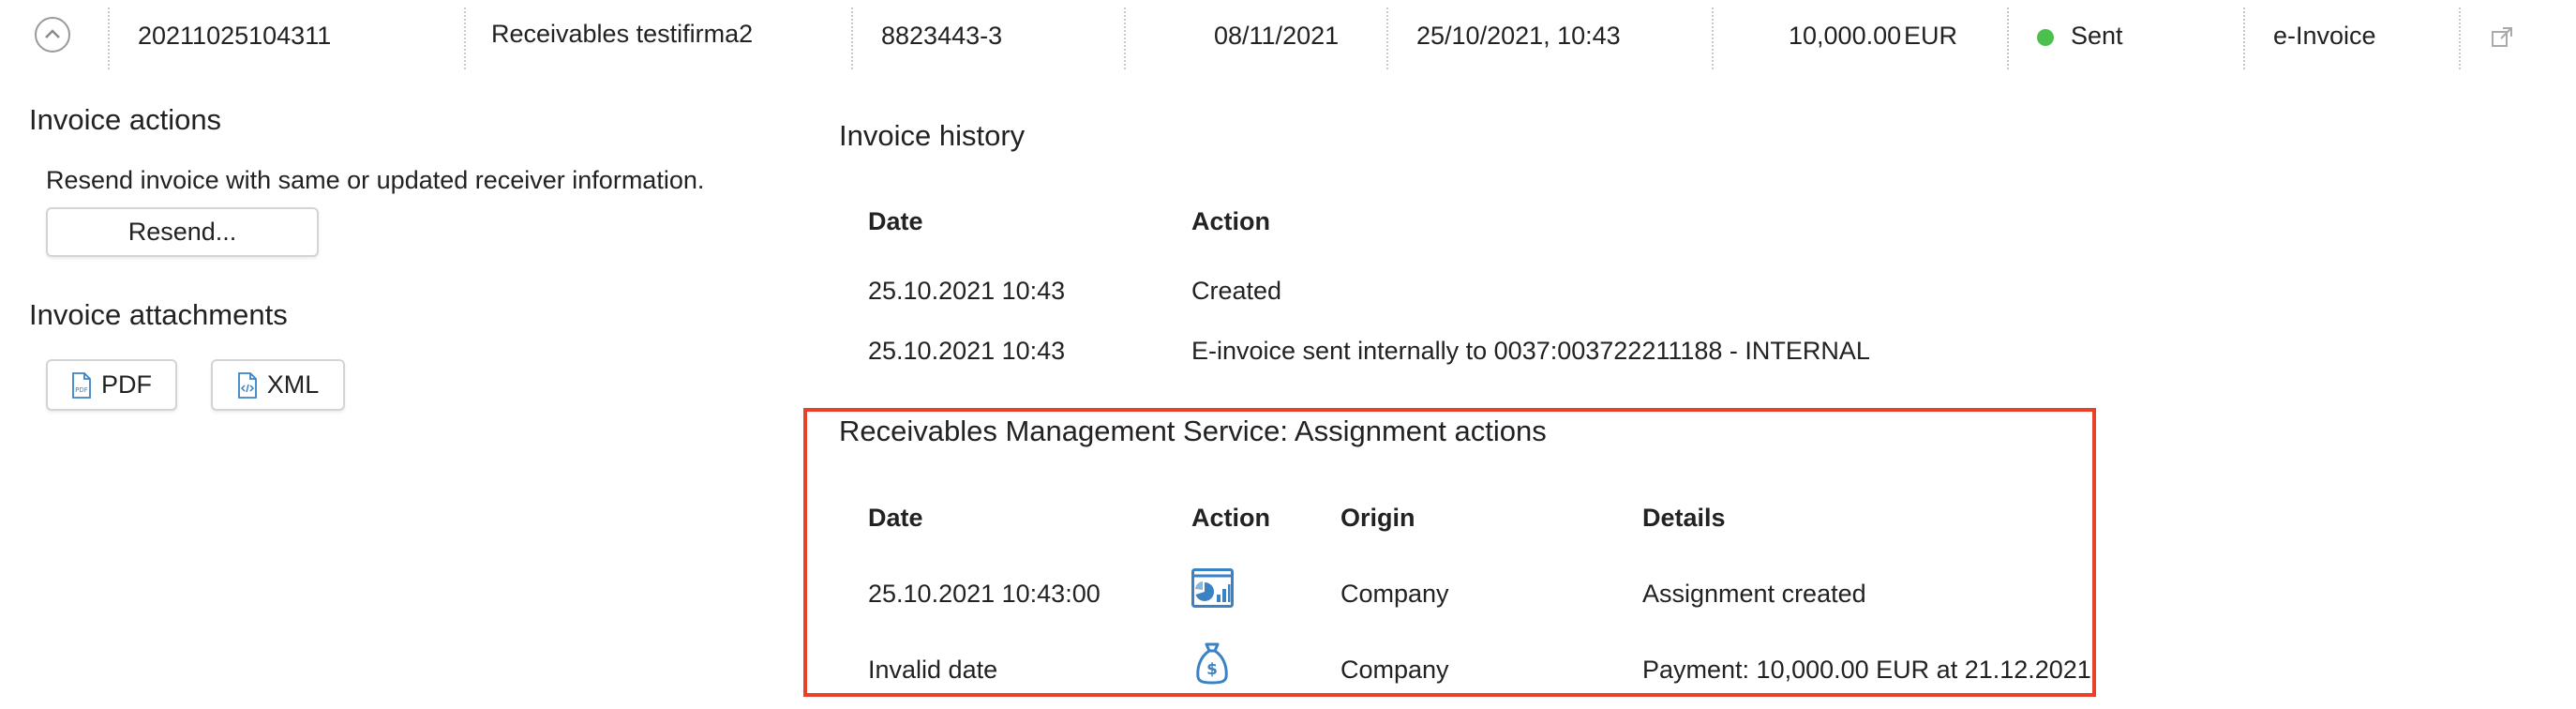  Describe the element at coordinates (1378, 518) in the screenshot. I see `assignment-header-origin: Origin` at that location.